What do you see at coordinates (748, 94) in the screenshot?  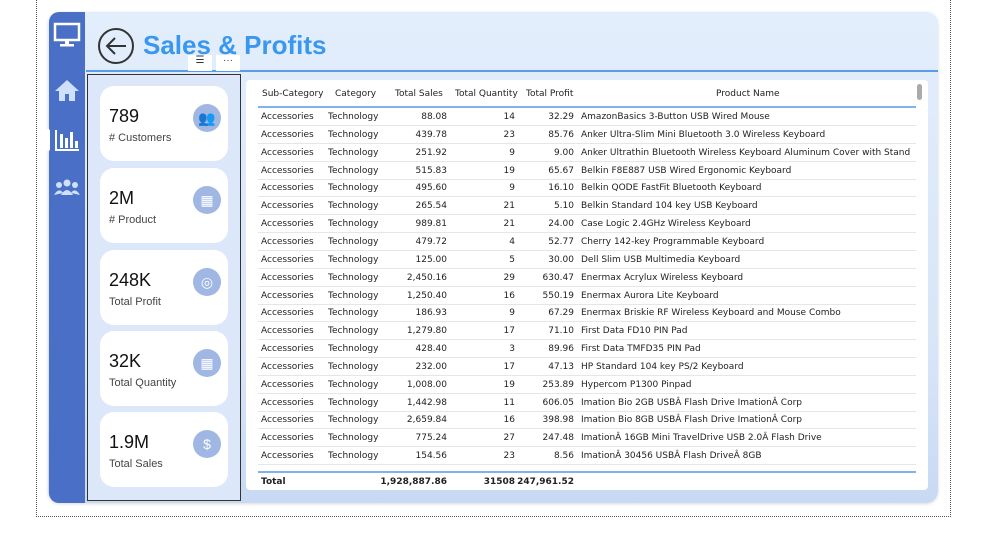 I see `column-header: Product Name` at bounding box center [748, 94].